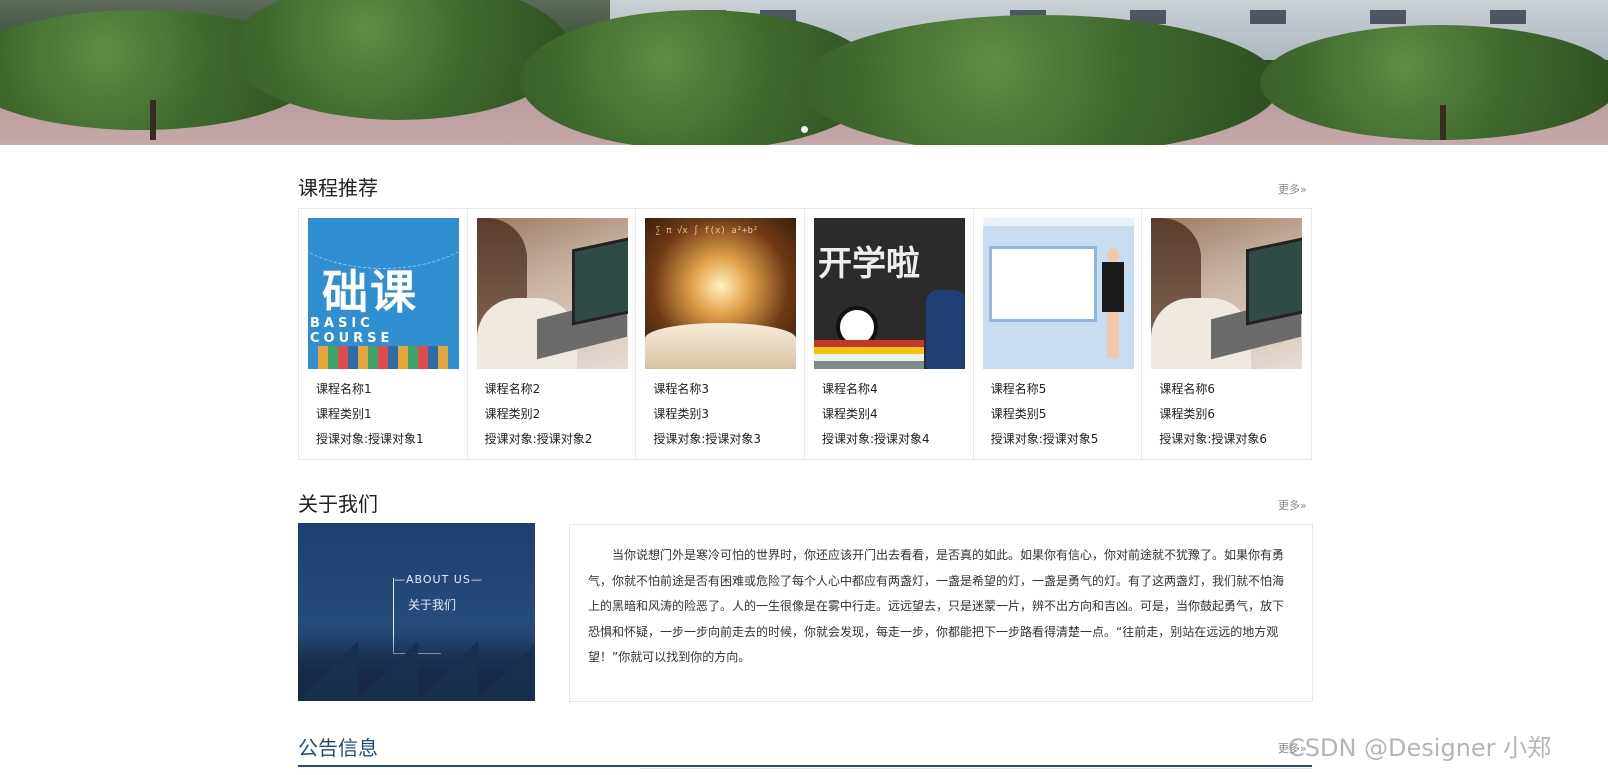  Describe the element at coordinates (338, 504) in the screenshot. I see `about-section-title: 关于我们` at that location.